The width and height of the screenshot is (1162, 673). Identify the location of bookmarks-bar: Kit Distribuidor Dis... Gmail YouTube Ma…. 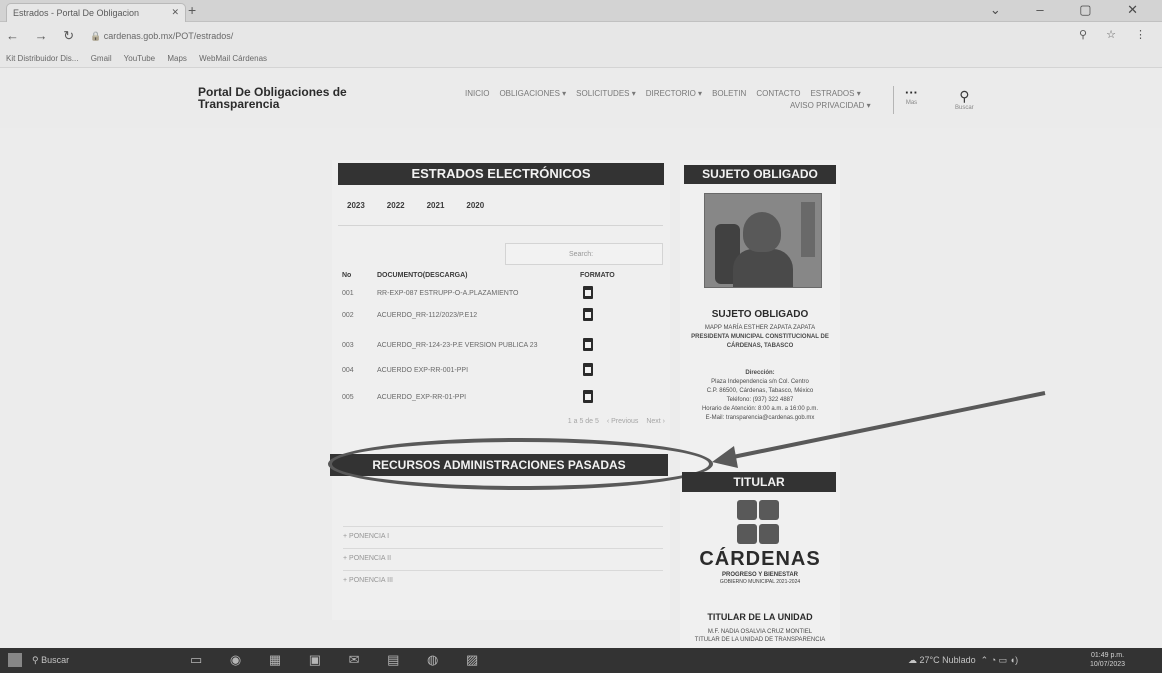
(581, 59).